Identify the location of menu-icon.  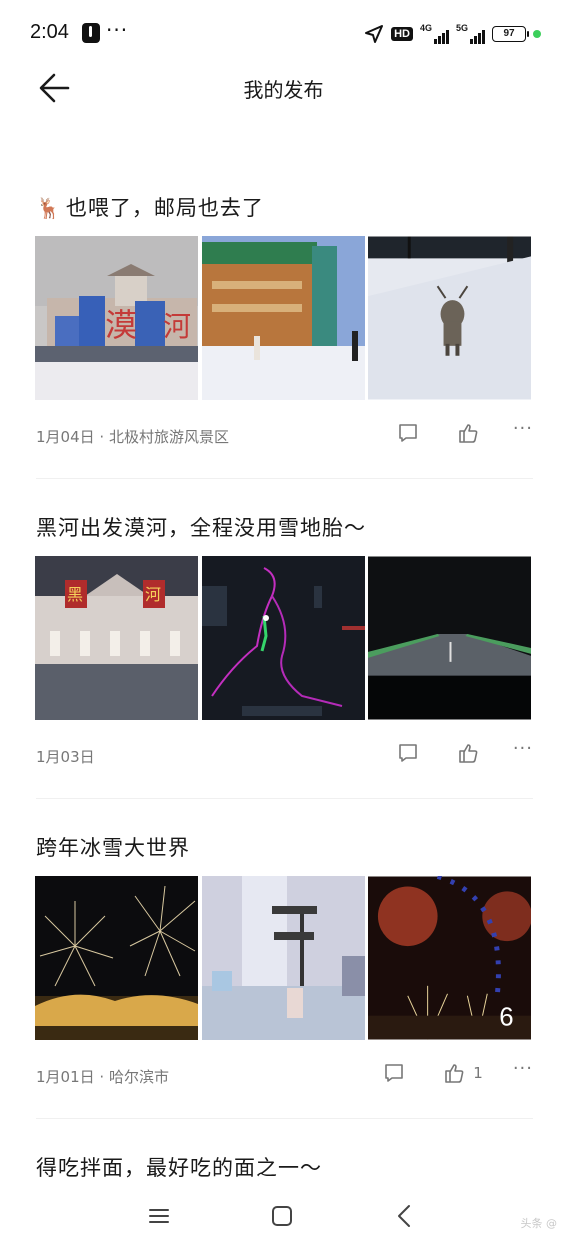
(159, 1216).